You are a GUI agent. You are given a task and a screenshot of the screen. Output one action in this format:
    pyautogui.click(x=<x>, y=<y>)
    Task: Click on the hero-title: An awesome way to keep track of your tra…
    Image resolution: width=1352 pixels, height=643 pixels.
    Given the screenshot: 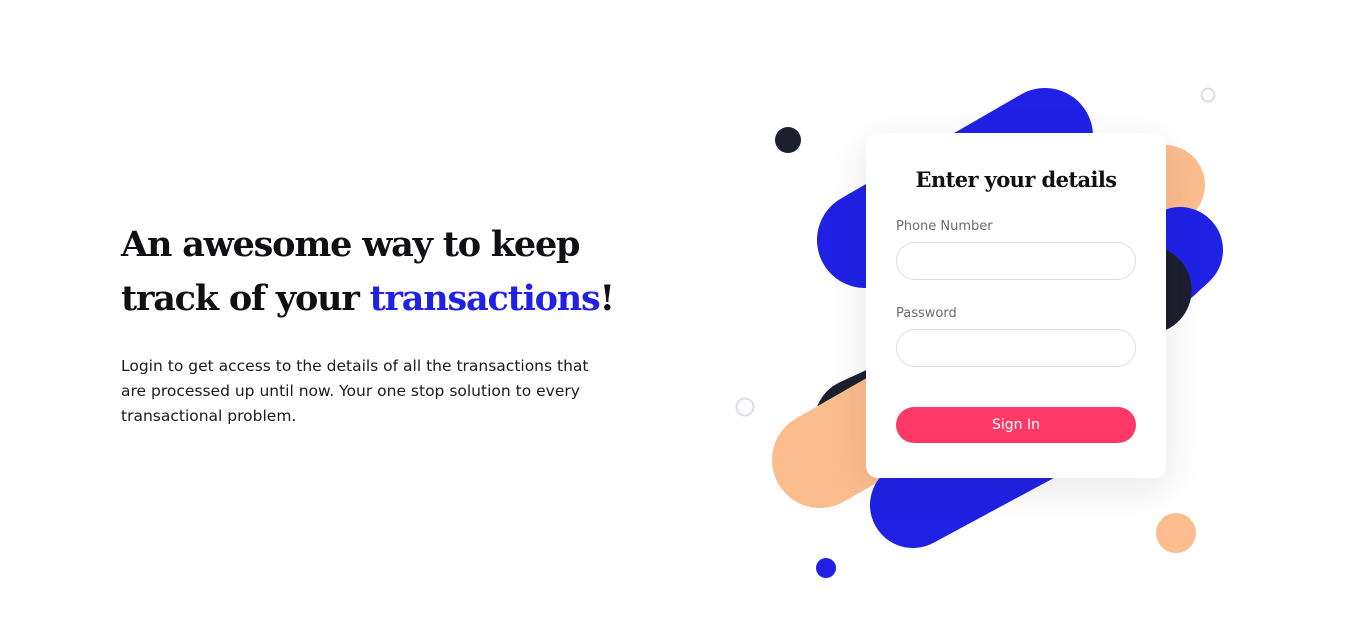 What is the action you would take?
    pyautogui.click(x=381, y=272)
    